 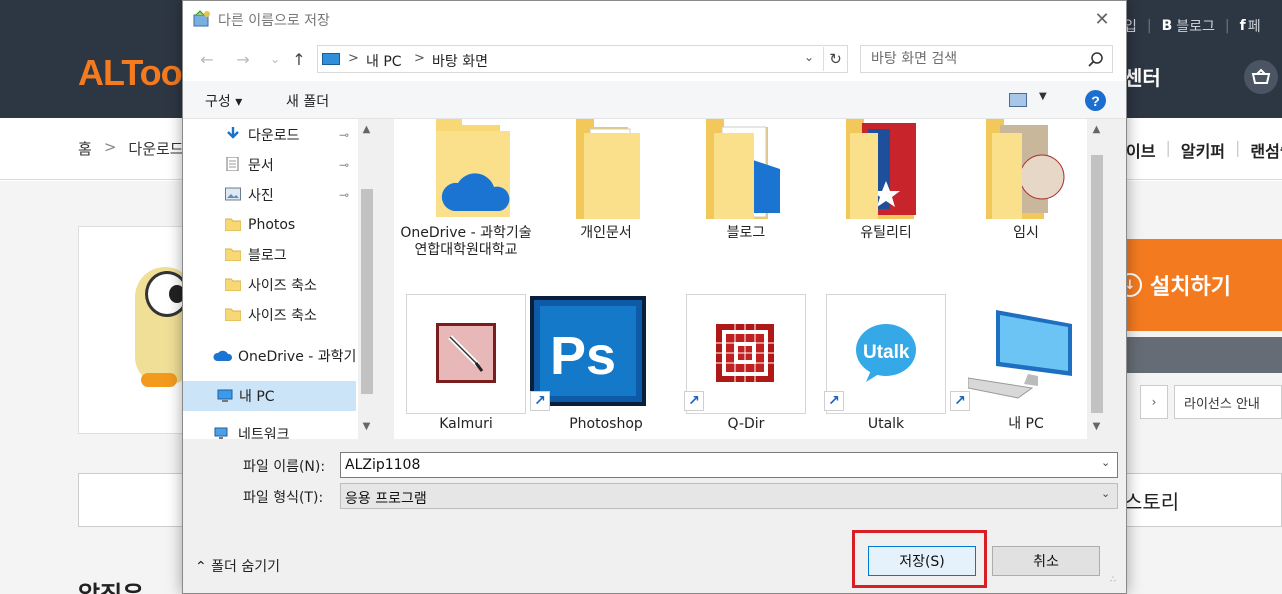 I want to click on install-label: 설치하기, so click(x=1190, y=287).